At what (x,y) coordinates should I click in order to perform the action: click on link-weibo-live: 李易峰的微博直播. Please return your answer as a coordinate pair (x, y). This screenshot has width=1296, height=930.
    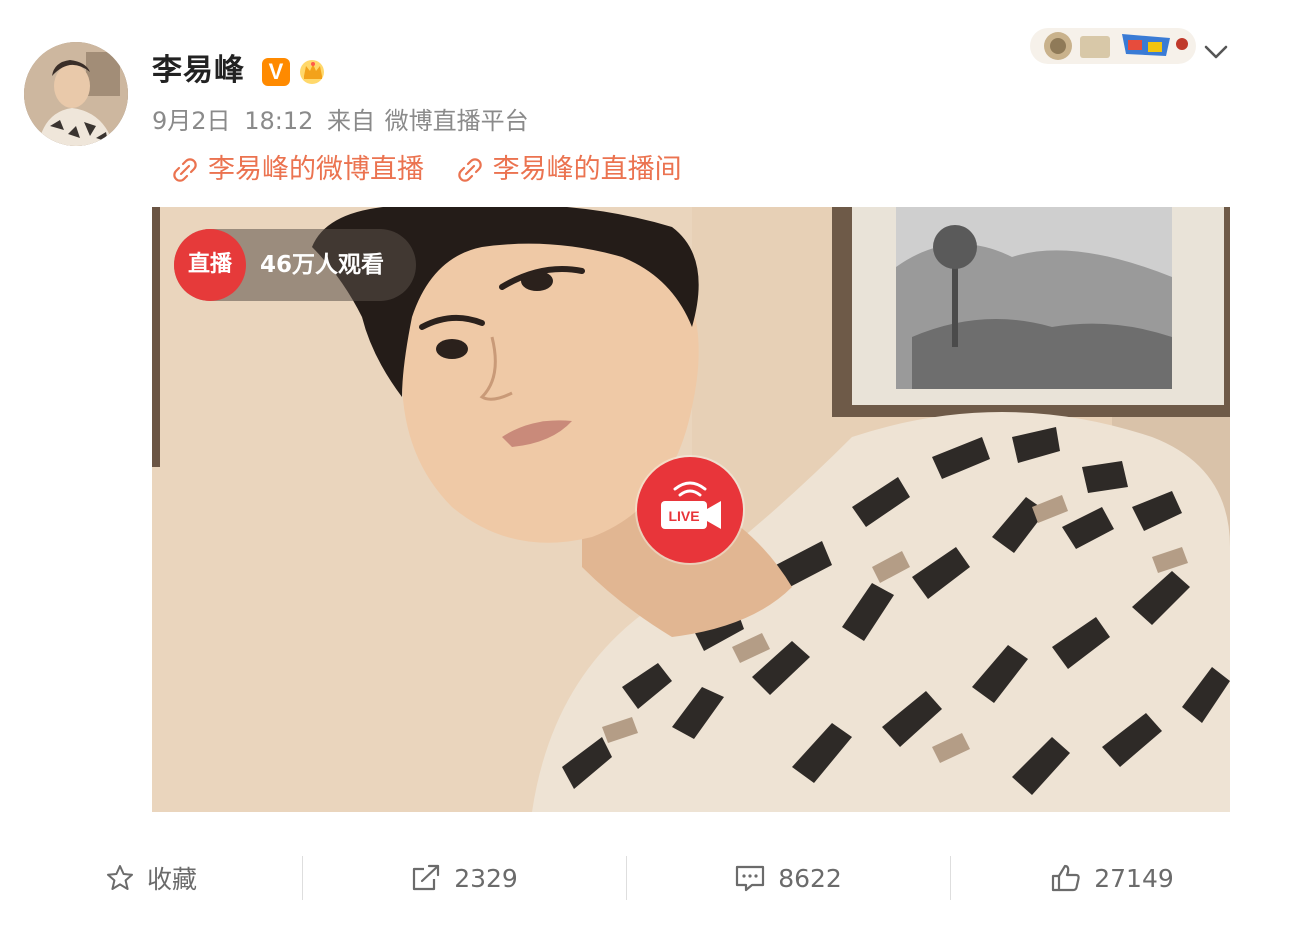
    Looking at the image, I should click on (298, 170).